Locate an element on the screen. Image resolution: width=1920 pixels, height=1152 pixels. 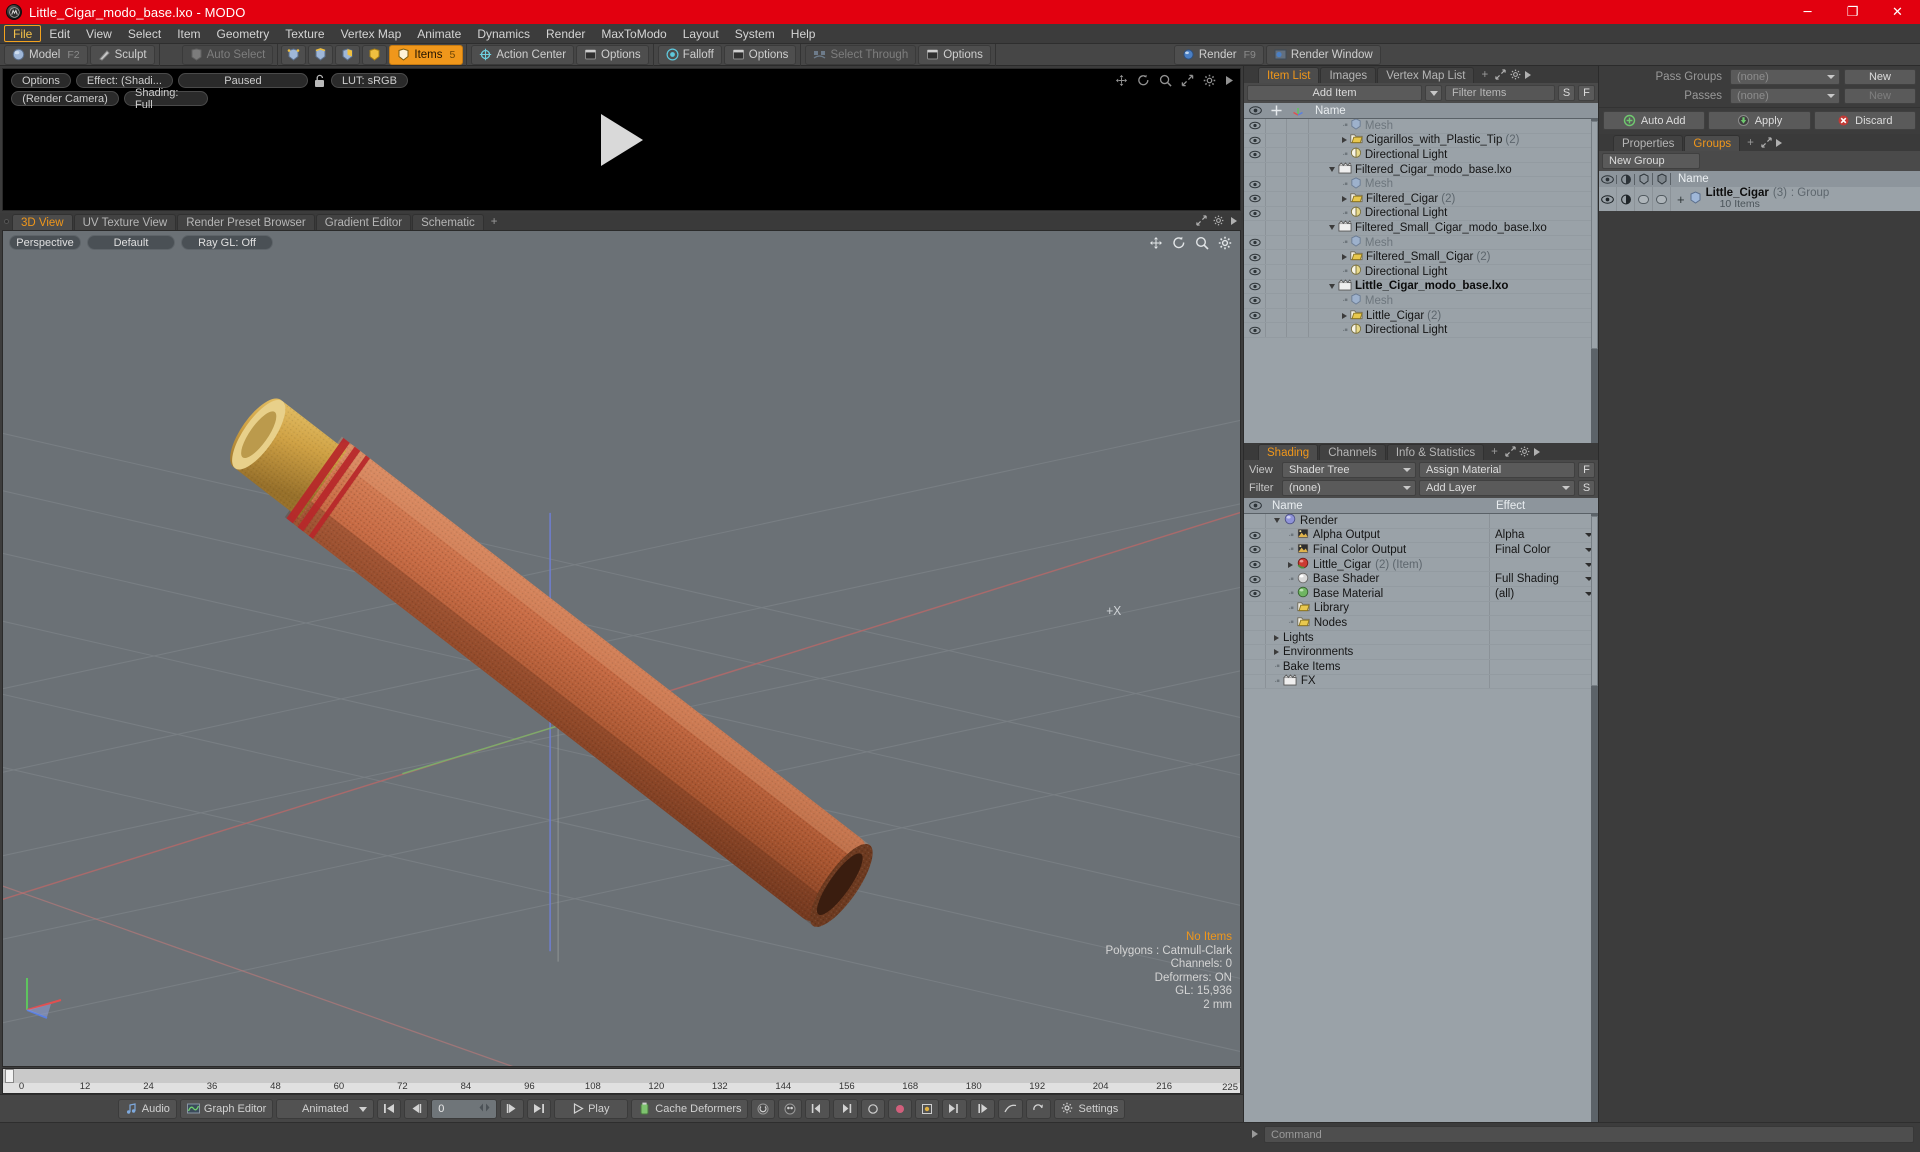
falloff-button: Falloff is located at coordinates (689, 54).